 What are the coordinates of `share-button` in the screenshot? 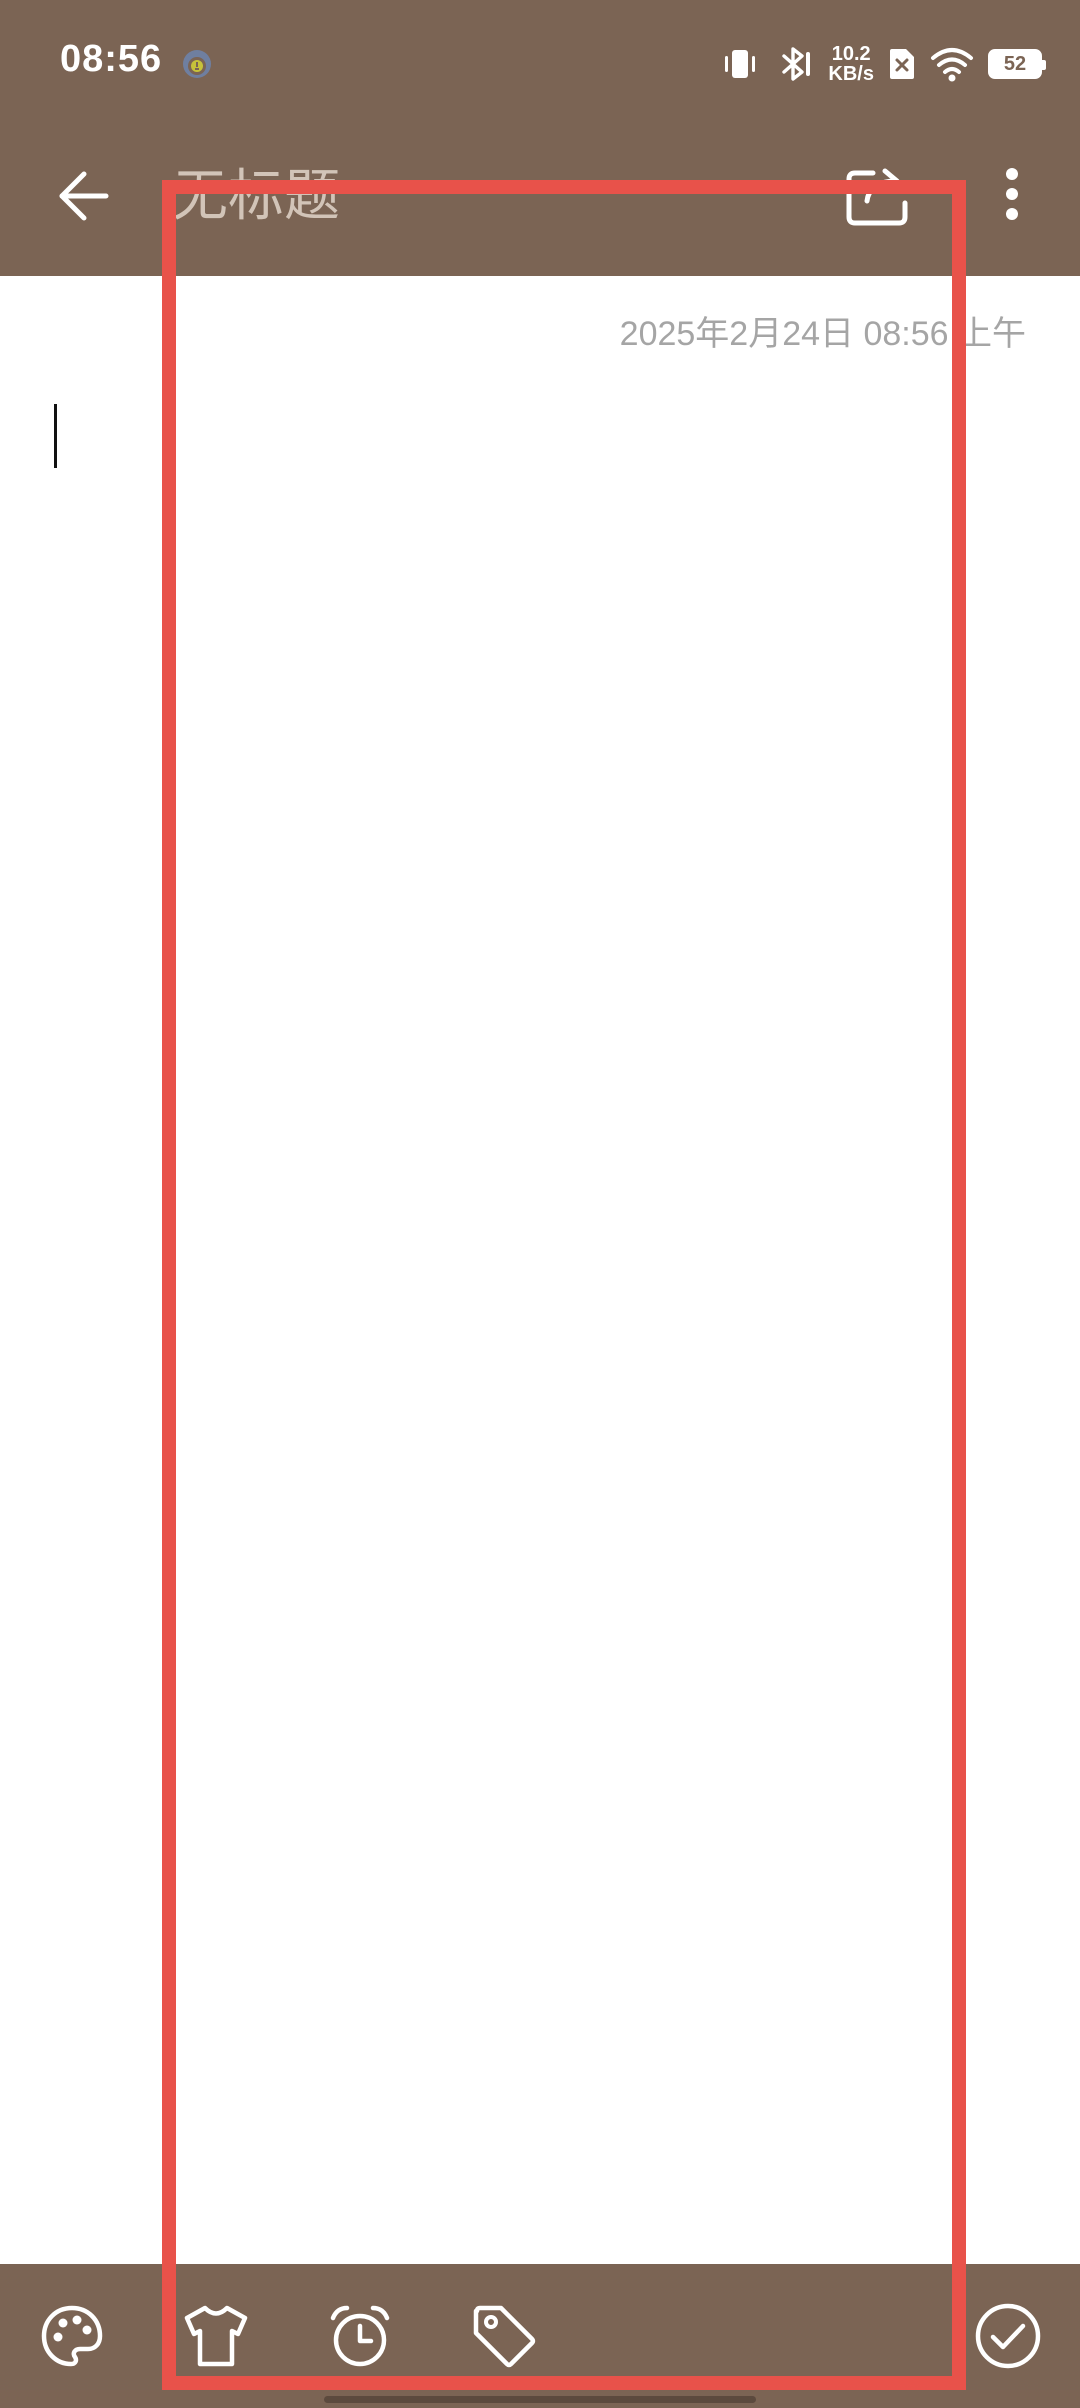 It's located at (878, 194).